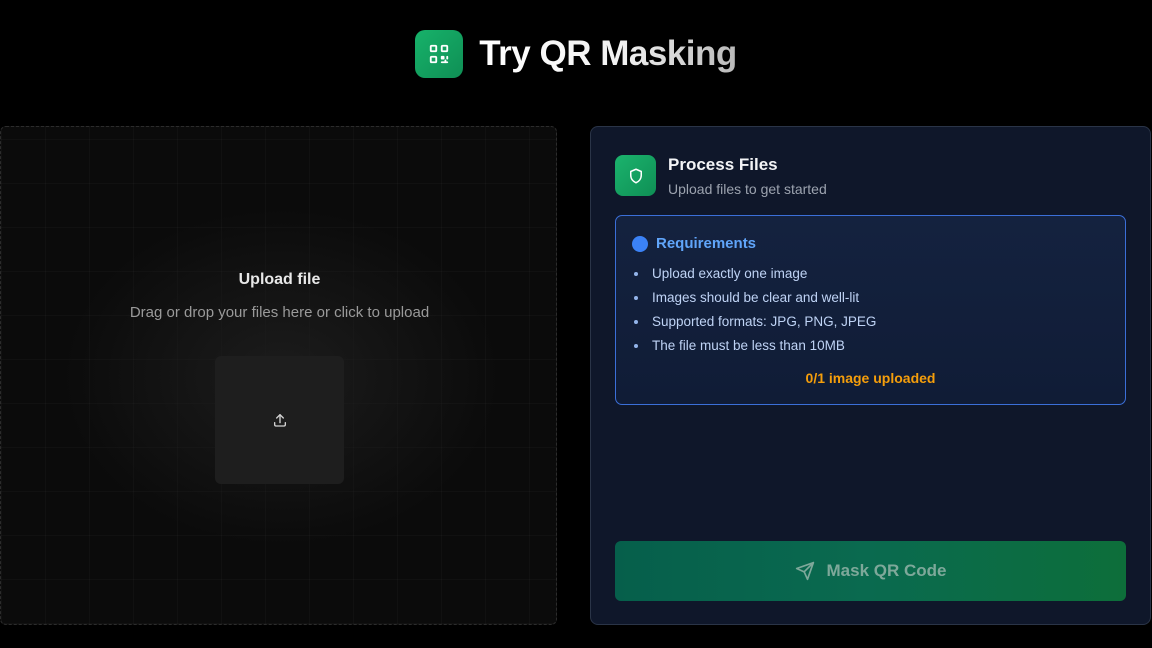 The height and width of the screenshot is (648, 1152). What do you see at coordinates (640, 243) in the screenshot?
I see `info-dot-icon` at bounding box center [640, 243].